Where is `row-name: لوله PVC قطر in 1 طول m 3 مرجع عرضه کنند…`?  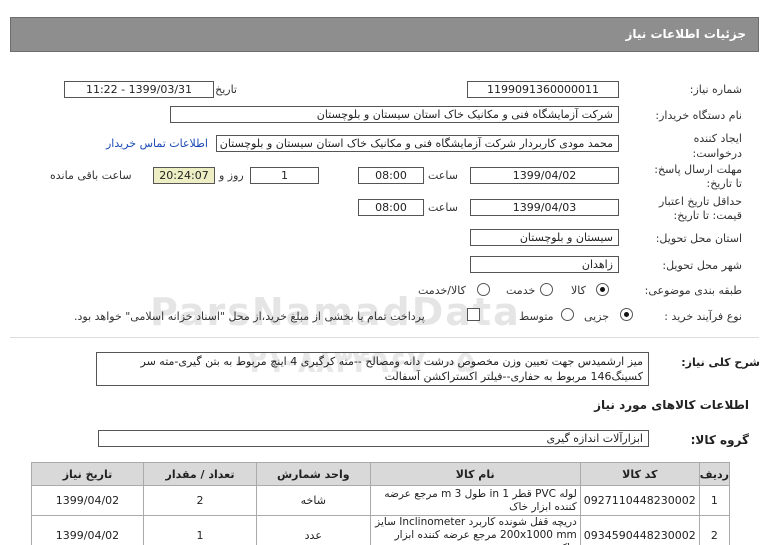
row-name: لوله PVC قطر in 1 طول m 3 مرجع عرضه کنند… is located at coordinates (475, 500).